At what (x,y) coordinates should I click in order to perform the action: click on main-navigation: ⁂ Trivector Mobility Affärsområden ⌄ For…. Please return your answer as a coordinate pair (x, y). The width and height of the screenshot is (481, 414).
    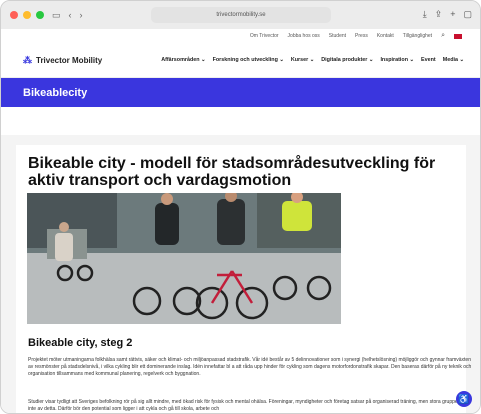
    Looking at the image, I should click on (240, 60).